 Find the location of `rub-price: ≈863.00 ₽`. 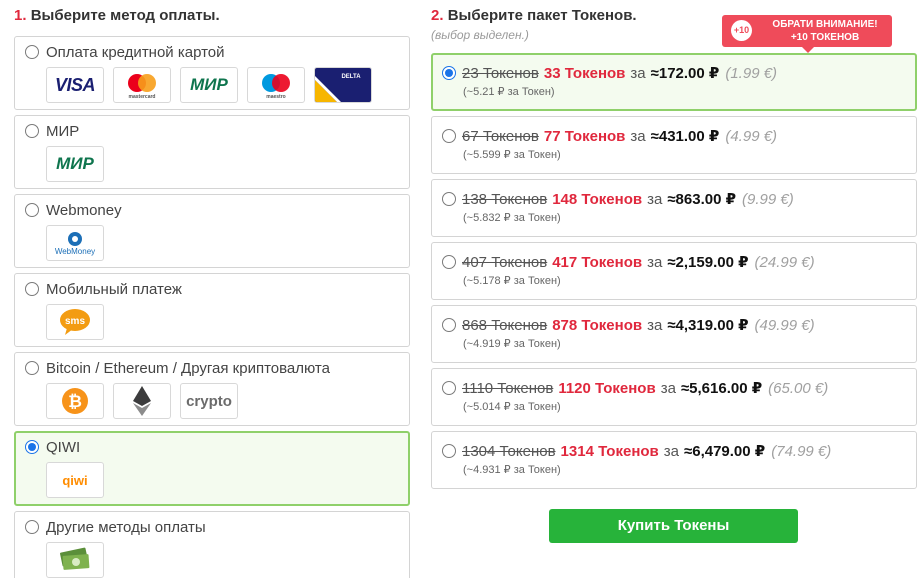

rub-price: ≈863.00 ₽ is located at coordinates (702, 199).